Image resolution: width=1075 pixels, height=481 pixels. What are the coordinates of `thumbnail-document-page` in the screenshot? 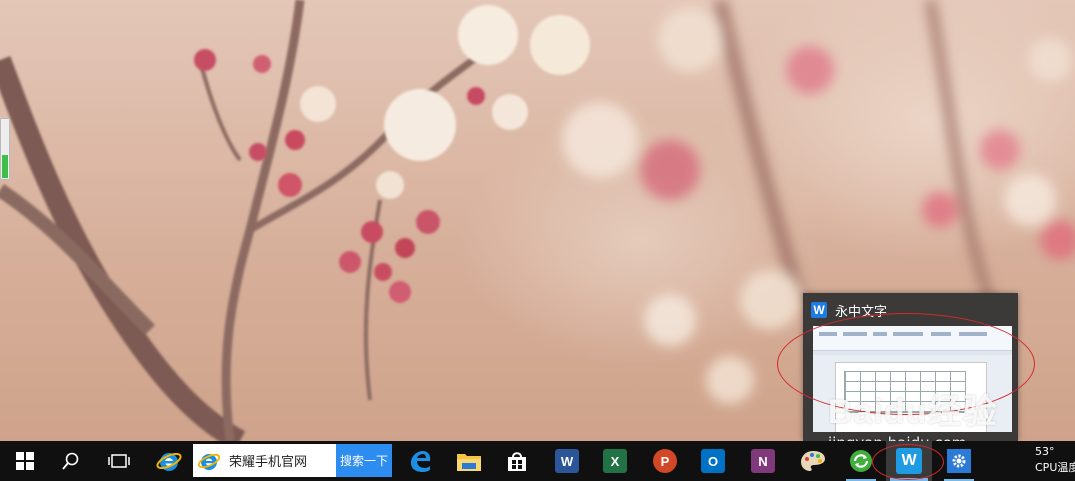 It's located at (911, 397).